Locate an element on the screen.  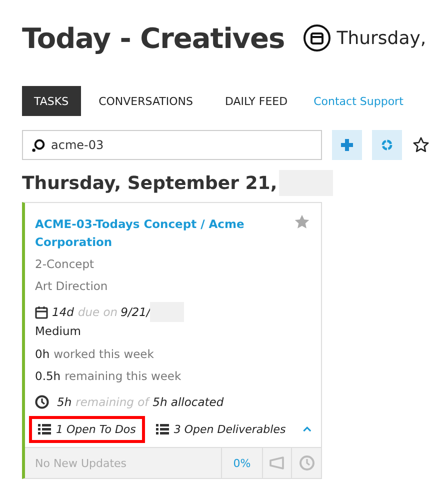
allocated-label: remaining of is located at coordinates (112, 402).